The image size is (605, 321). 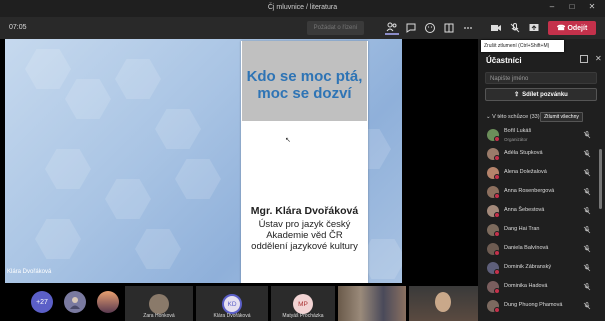 What do you see at coordinates (528, 267) in the screenshot?
I see `participant-name: Dominik Zábranský` at bounding box center [528, 267].